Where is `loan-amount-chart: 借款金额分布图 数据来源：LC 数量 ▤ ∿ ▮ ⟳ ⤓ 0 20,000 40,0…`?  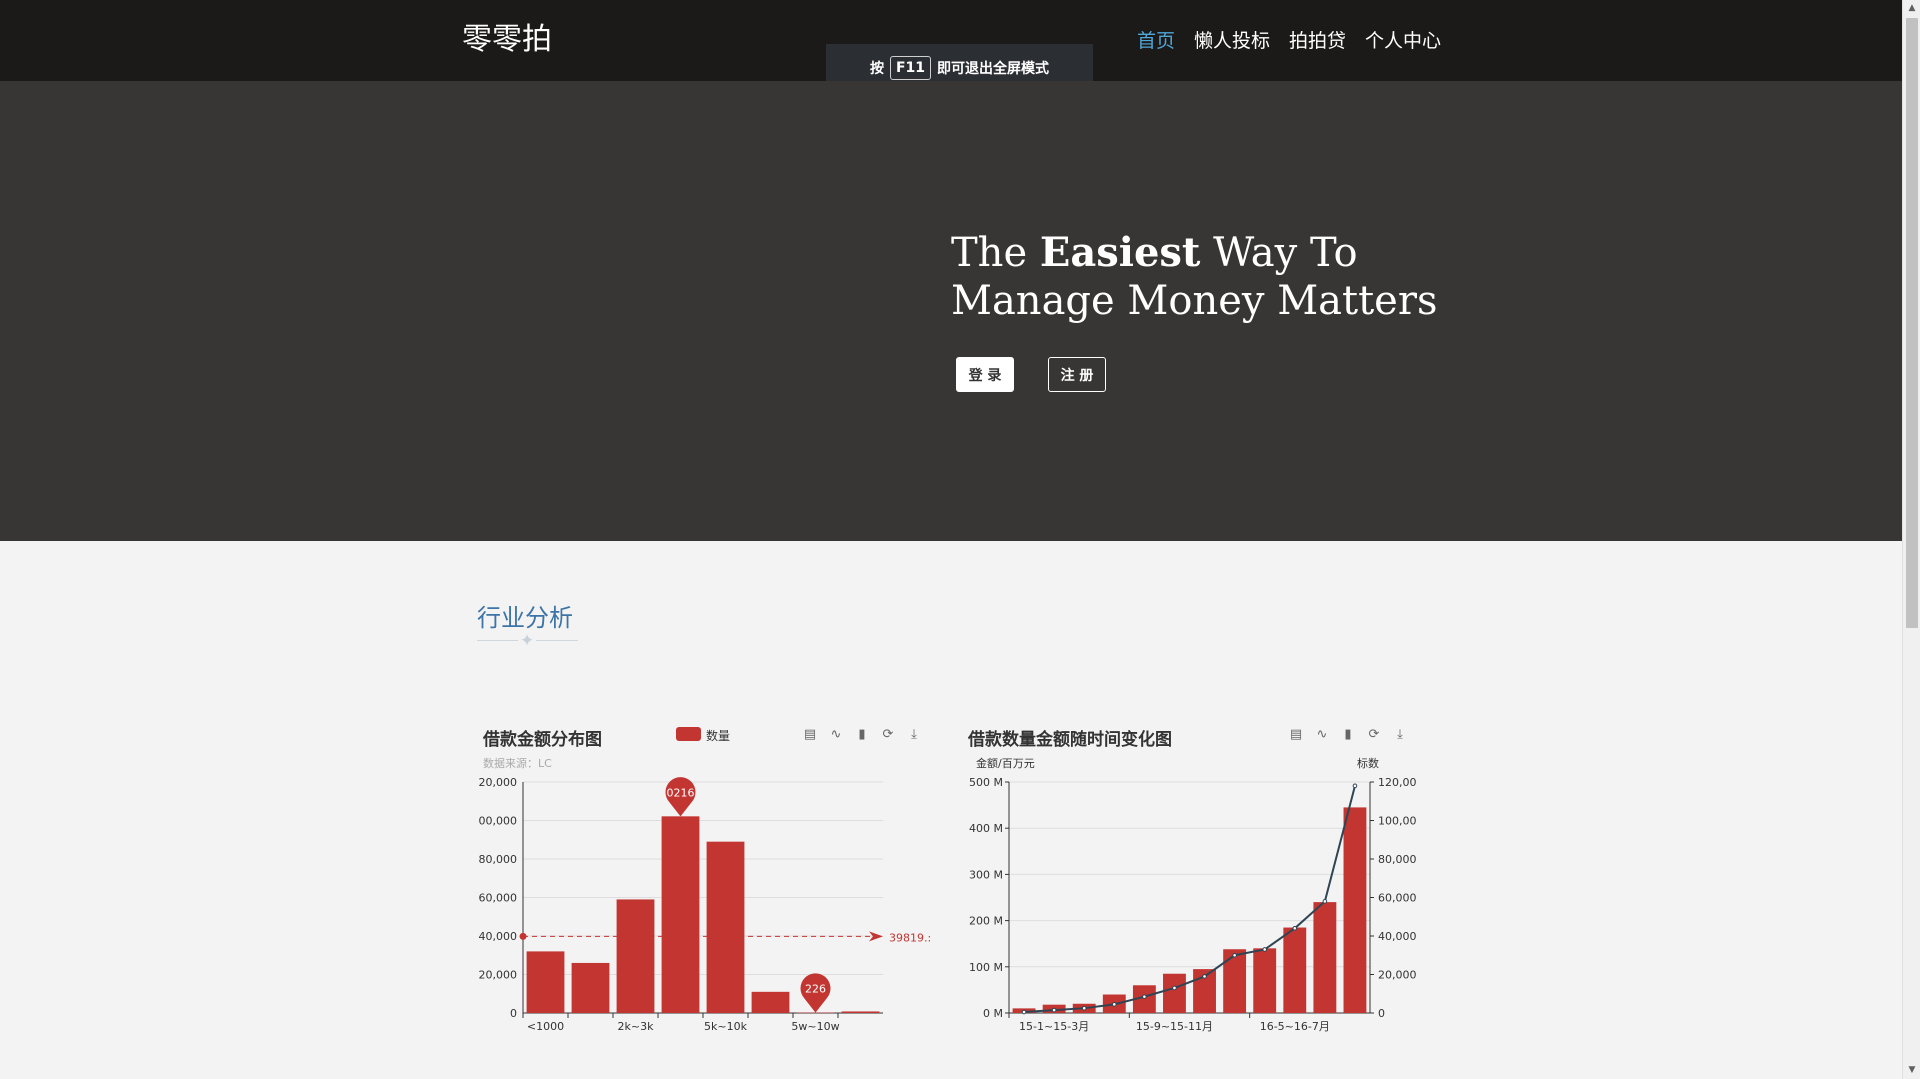
loan-amount-chart: 借款金额分布图 数据来源：LC 数量 ▤ ∿ ▮ ⟳ ⤓ 0 20,000 40,0… is located at coordinates (702, 882).